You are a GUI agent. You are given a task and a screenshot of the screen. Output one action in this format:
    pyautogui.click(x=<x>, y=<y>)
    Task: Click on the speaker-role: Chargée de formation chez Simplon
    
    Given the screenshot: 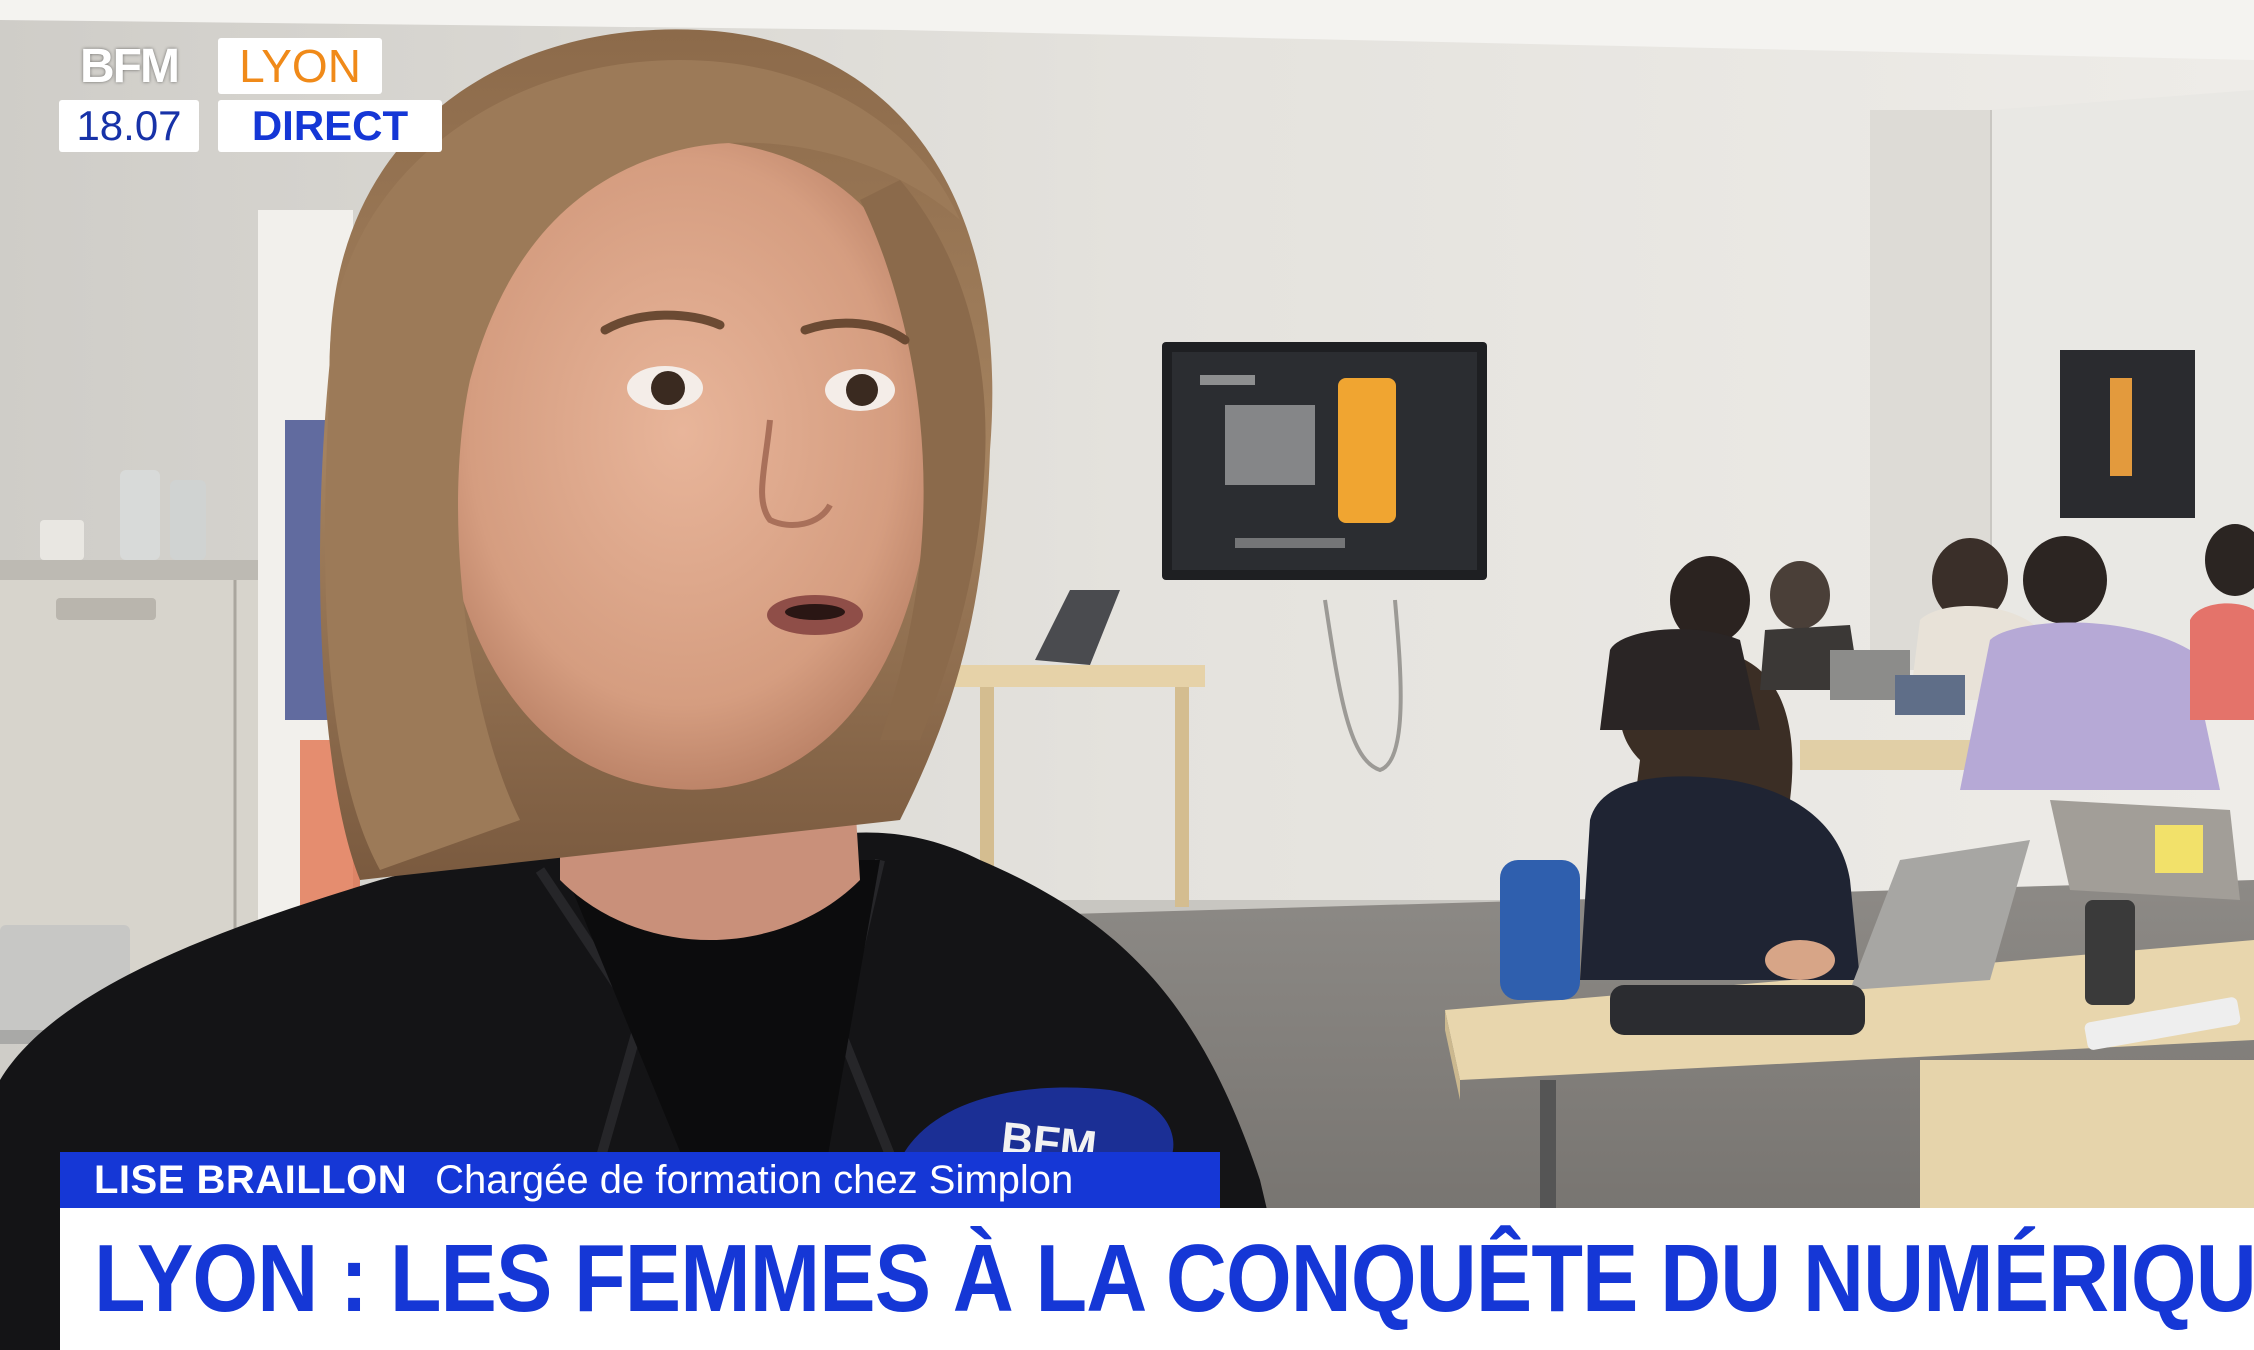 What is the action you would take?
    pyautogui.click(x=754, y=1179)
    